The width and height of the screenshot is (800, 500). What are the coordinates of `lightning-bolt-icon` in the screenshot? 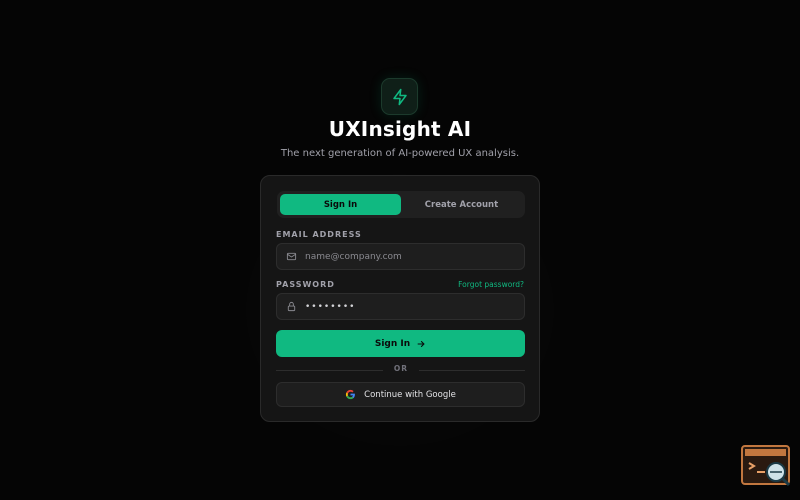 It's located at (399, 96).